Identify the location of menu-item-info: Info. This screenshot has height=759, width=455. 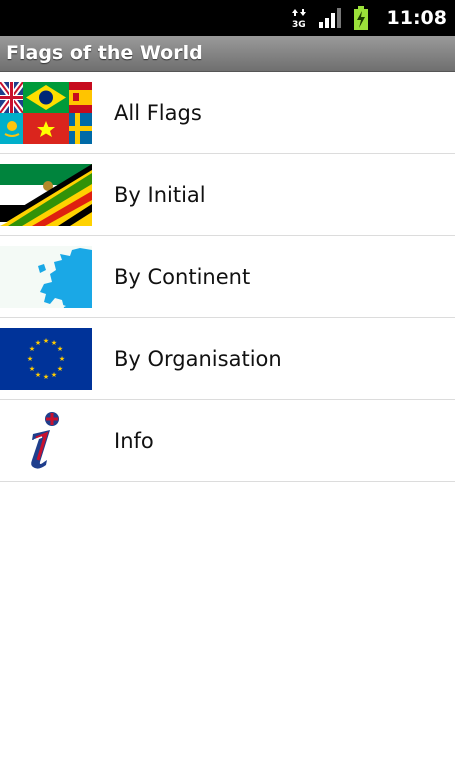
(227, 441).